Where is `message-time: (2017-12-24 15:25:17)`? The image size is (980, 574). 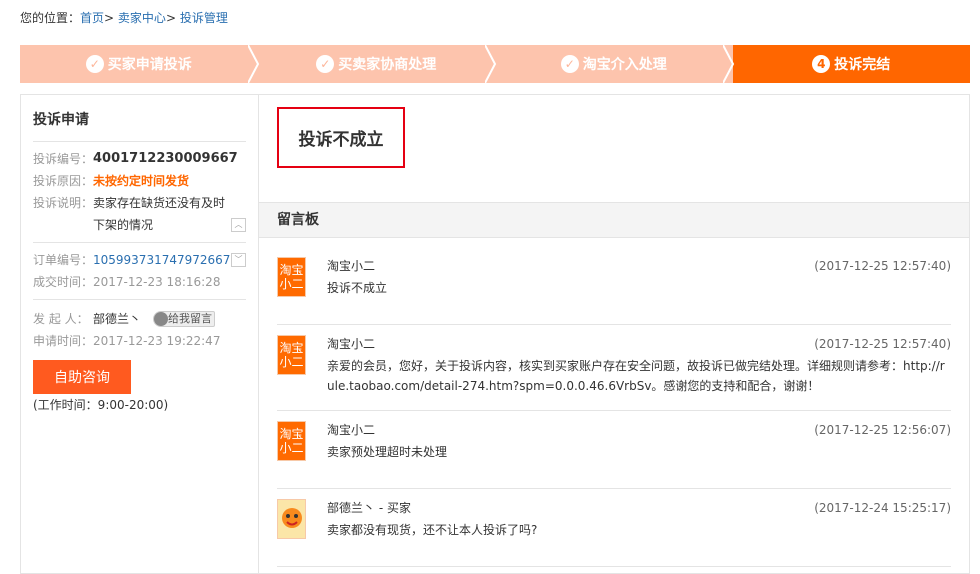
message-time: (2017-12-24 15:25:17) is located at coordinates (882, 508).